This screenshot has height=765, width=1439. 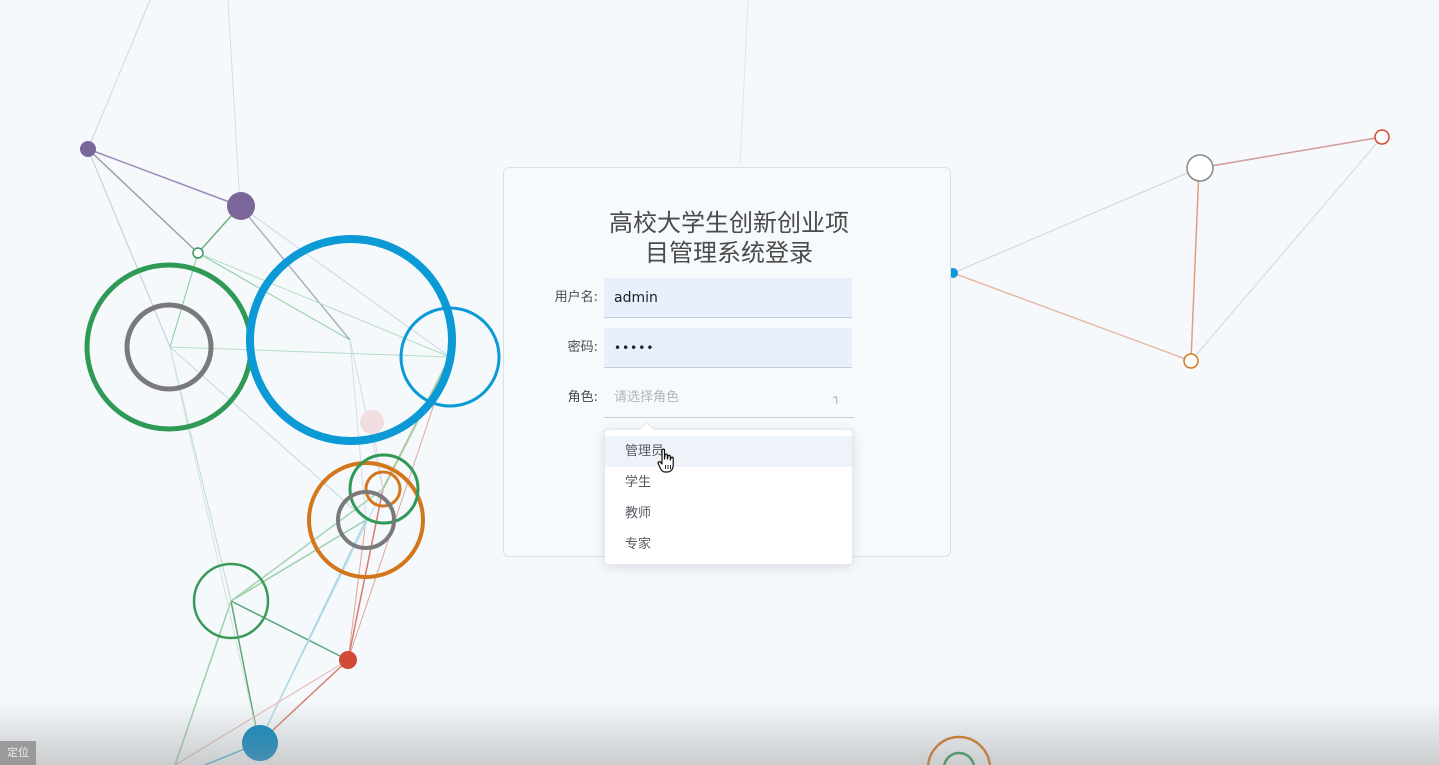 What do you see at coordinates (665, 460) in the screenshot?
I see `hand-pointer-cursor-icon` at bounding box center [665, 460].